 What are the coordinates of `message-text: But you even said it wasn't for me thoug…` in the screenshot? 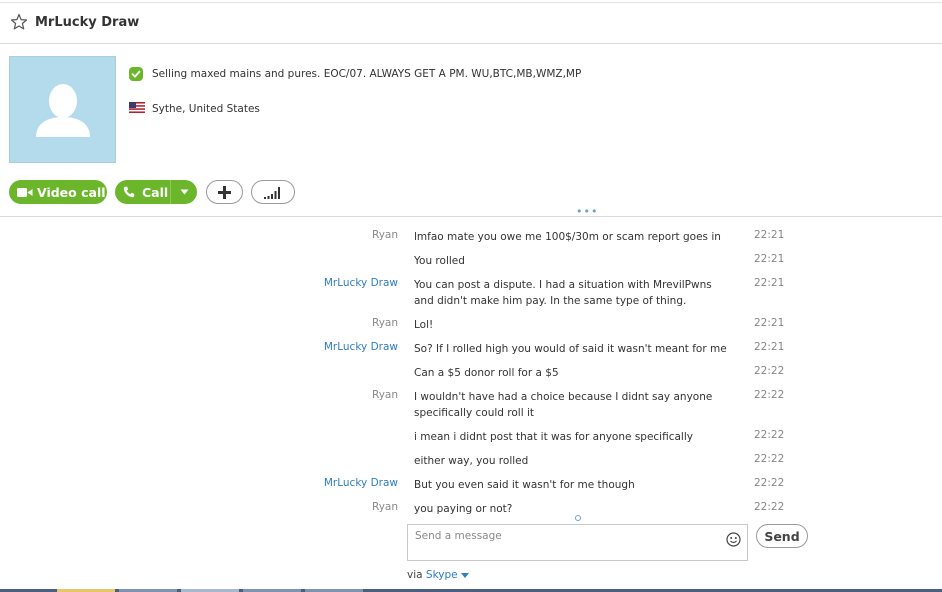 It's located at (524, 485).